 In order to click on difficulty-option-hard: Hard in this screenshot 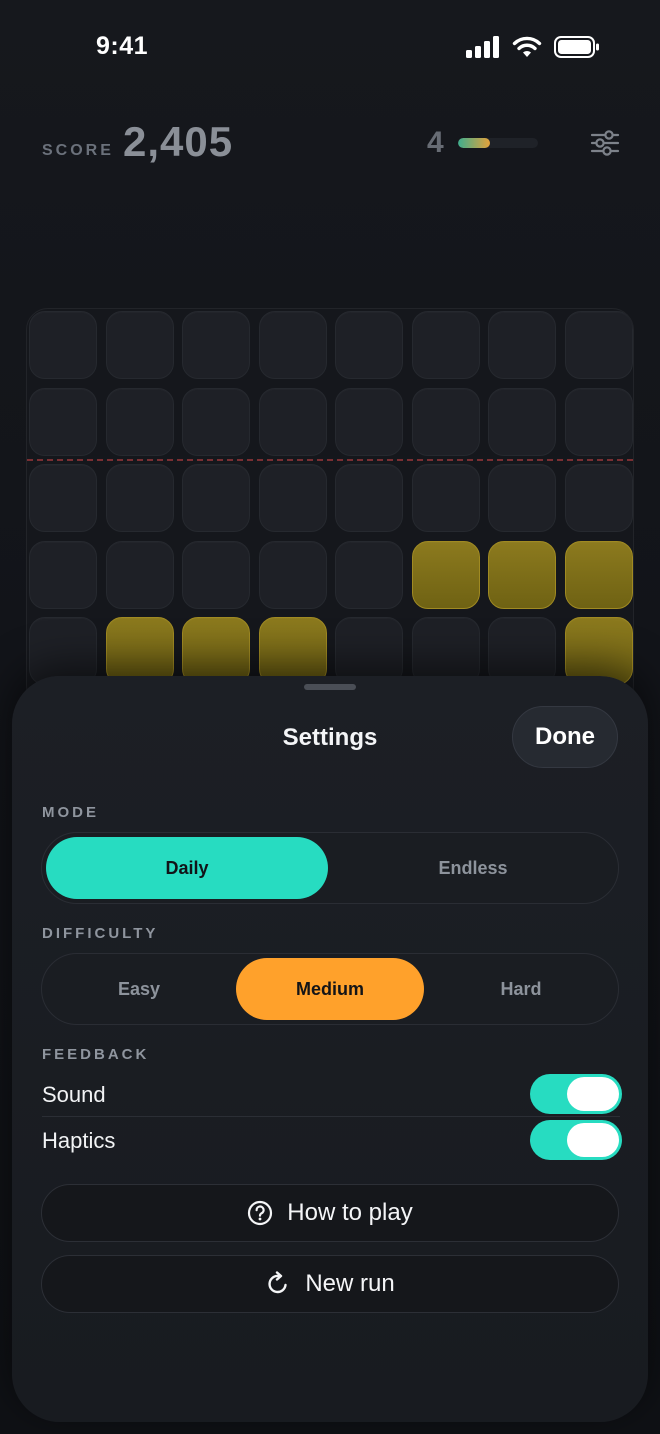, I will do `click(521, 989)`.